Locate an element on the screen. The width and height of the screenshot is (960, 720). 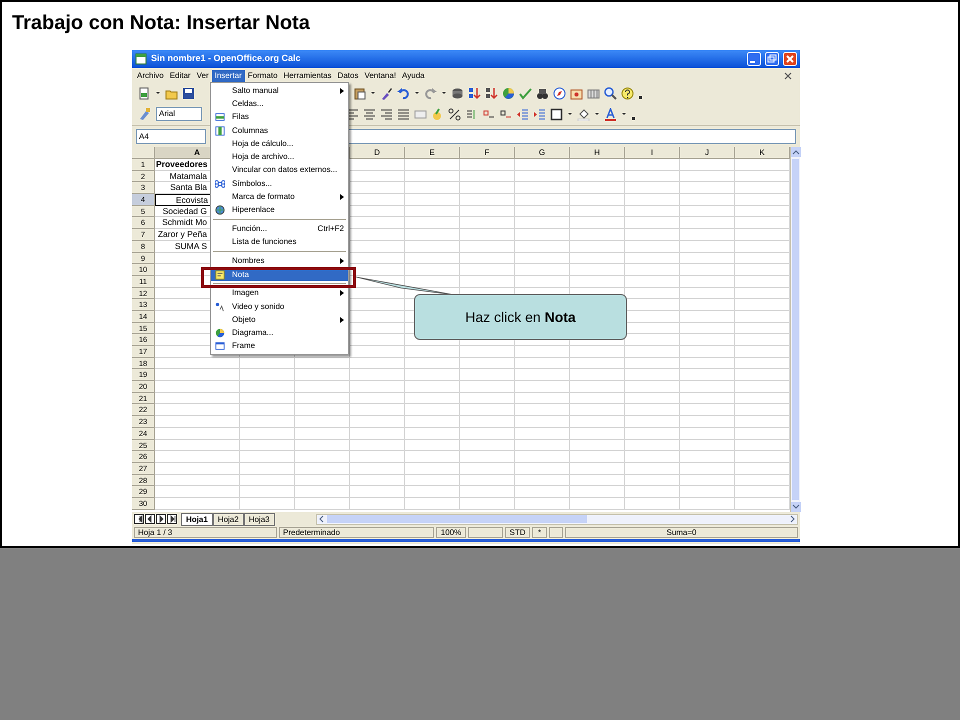
menu-item: Columnas is located at coordinates (279, 131).